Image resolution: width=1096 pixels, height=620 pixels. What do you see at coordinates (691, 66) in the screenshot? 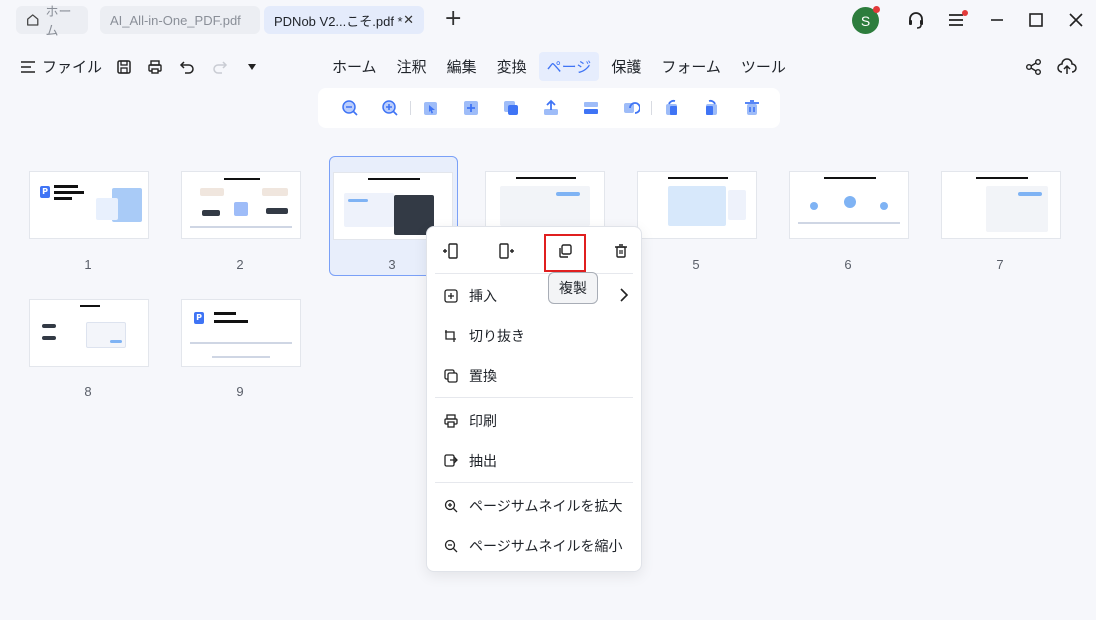
I see `menu-form: フォーム` at bounding box center [691, 66].